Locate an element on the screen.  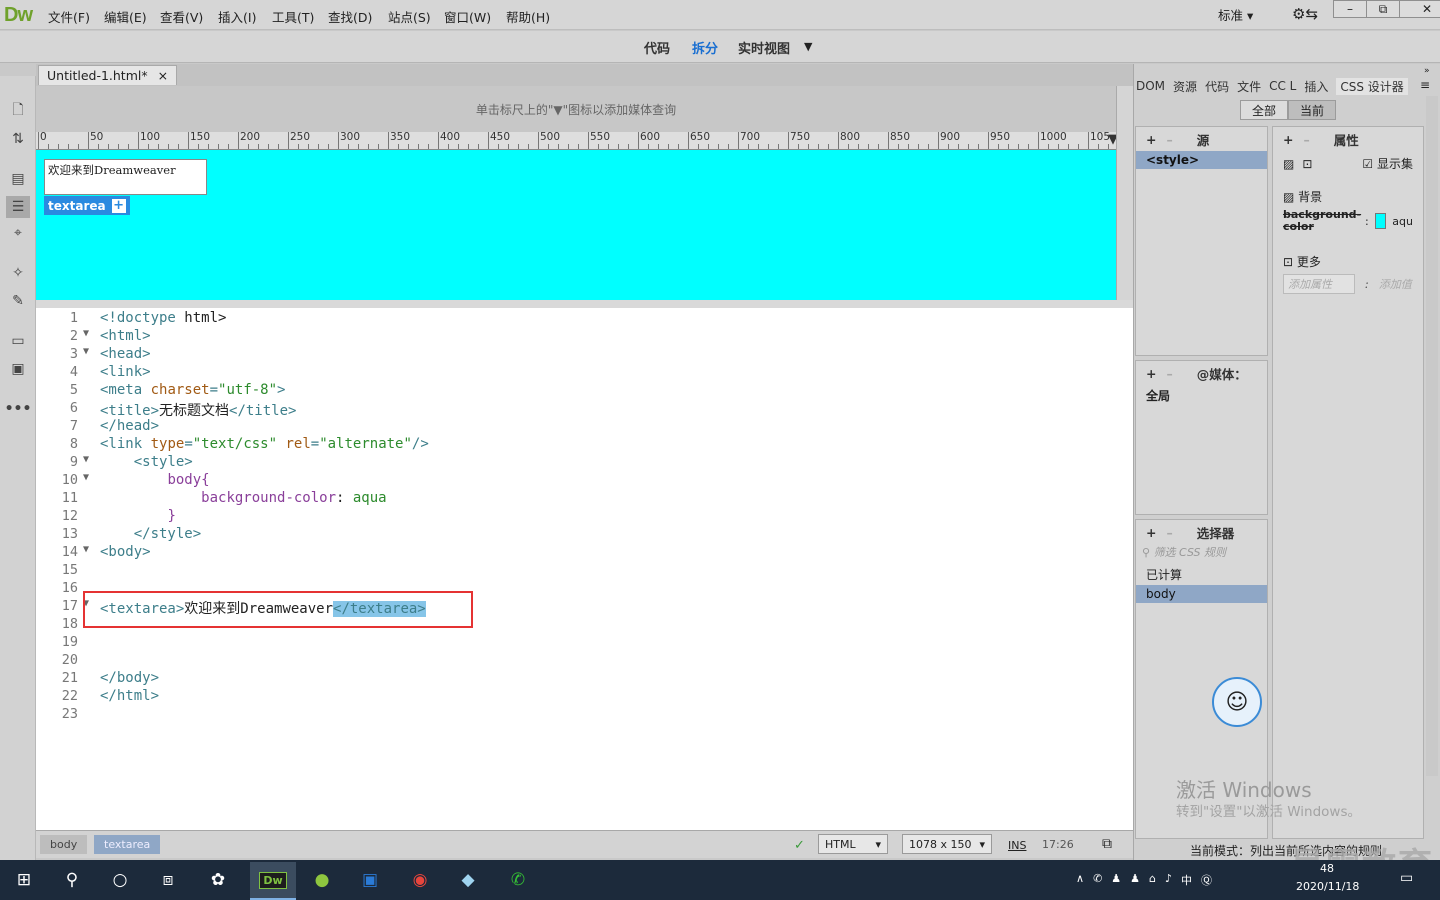
code-text: <link type="text/css" rel="alternate"/> is located at coordinates (264, 444).